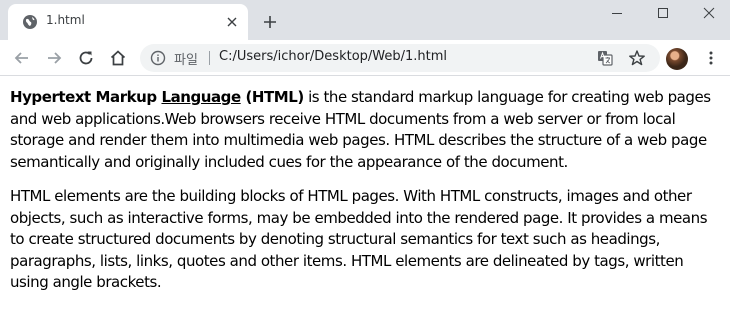 The image size is (730, 312). What do you see at coordinates (54, 58) in the screenshot?
I see `forward-arrow-icon` at bounding box center [54, 58].